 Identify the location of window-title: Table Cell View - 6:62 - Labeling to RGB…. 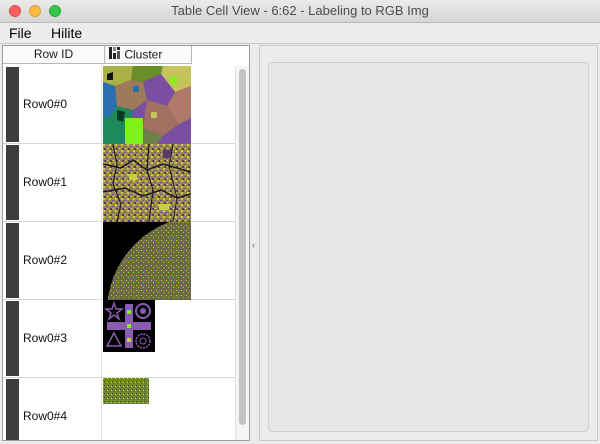
(300, 10).